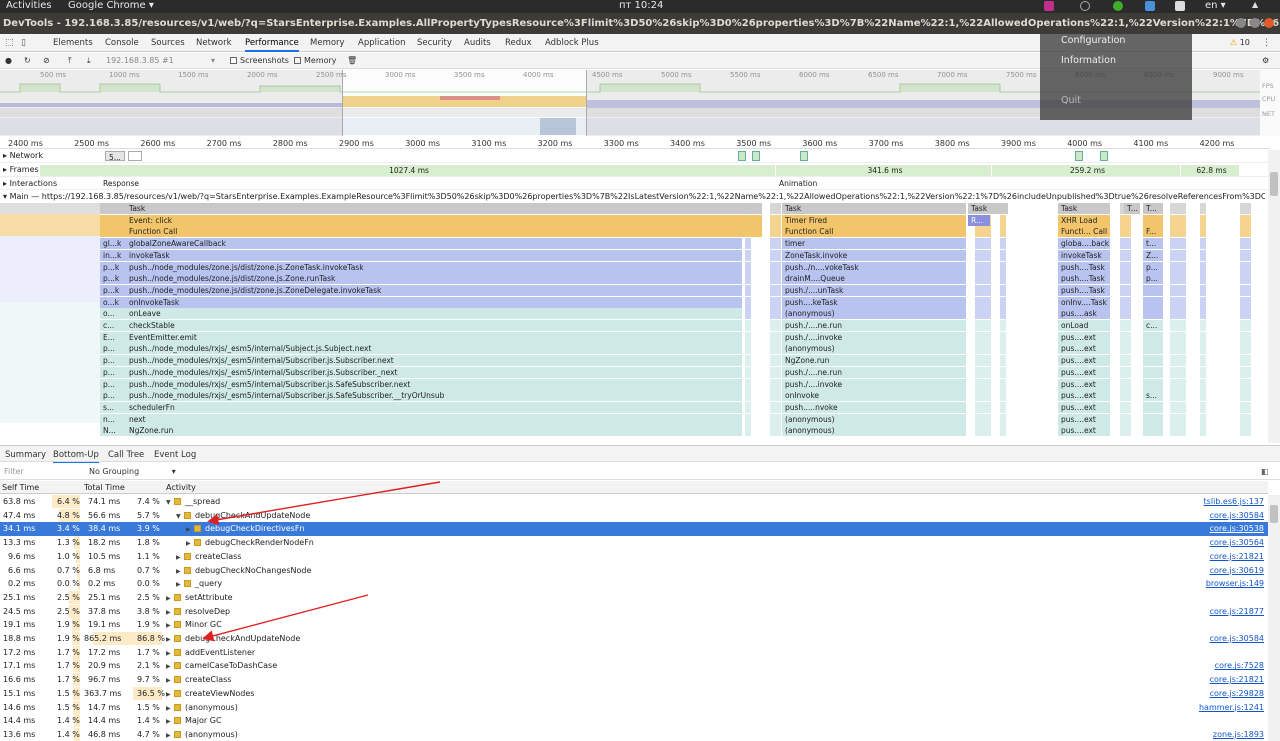  I want to click on flame-entry: push./....ne.run, so click(874, 325).